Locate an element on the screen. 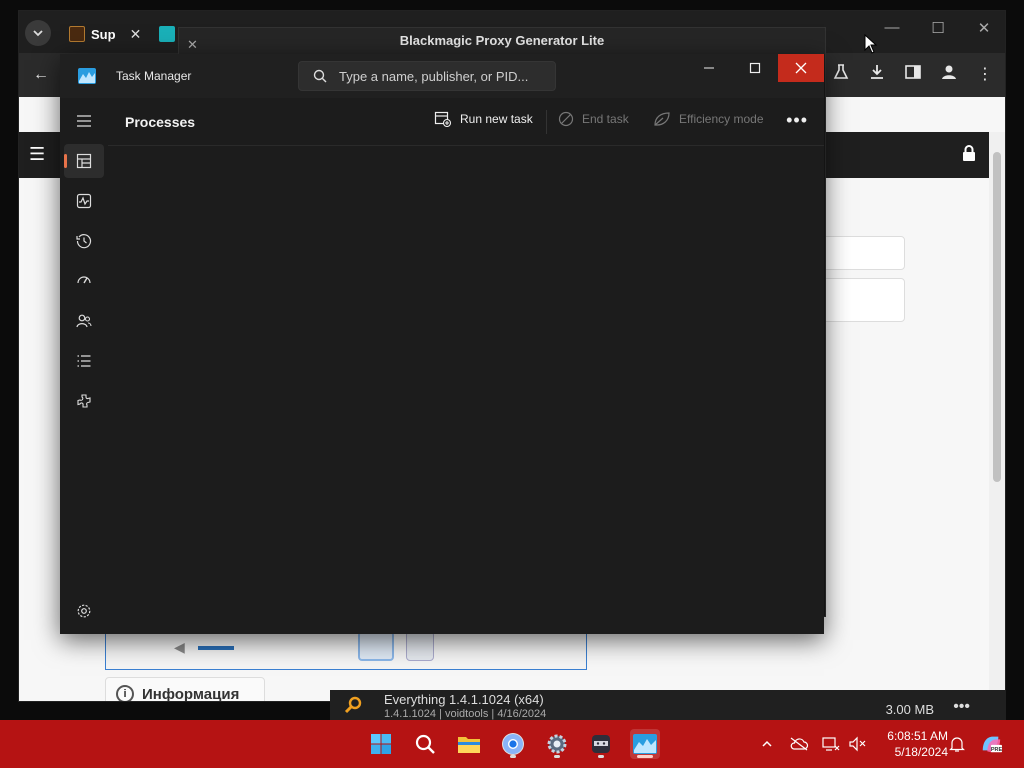 This screenshot has width=1024, height=768. windows-start-icon is located at coordinates (381, 744).